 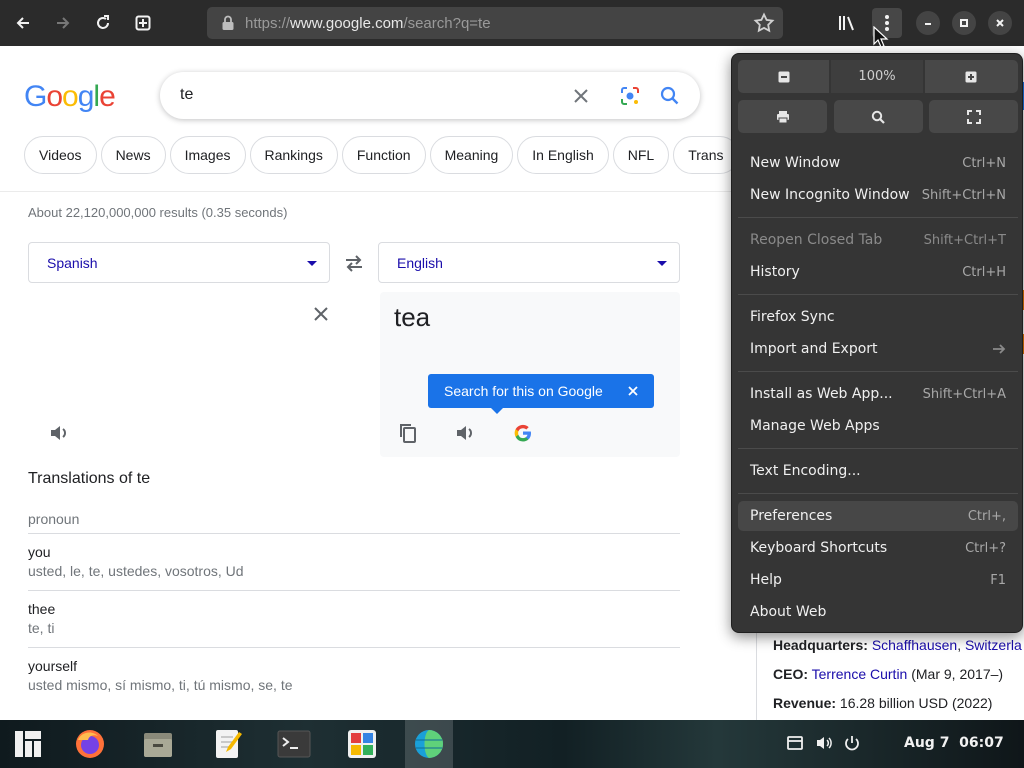 What do you see at coordinates (103, 23) in the screenshot?
I see `reload-button` at bounding box center [103, 23].